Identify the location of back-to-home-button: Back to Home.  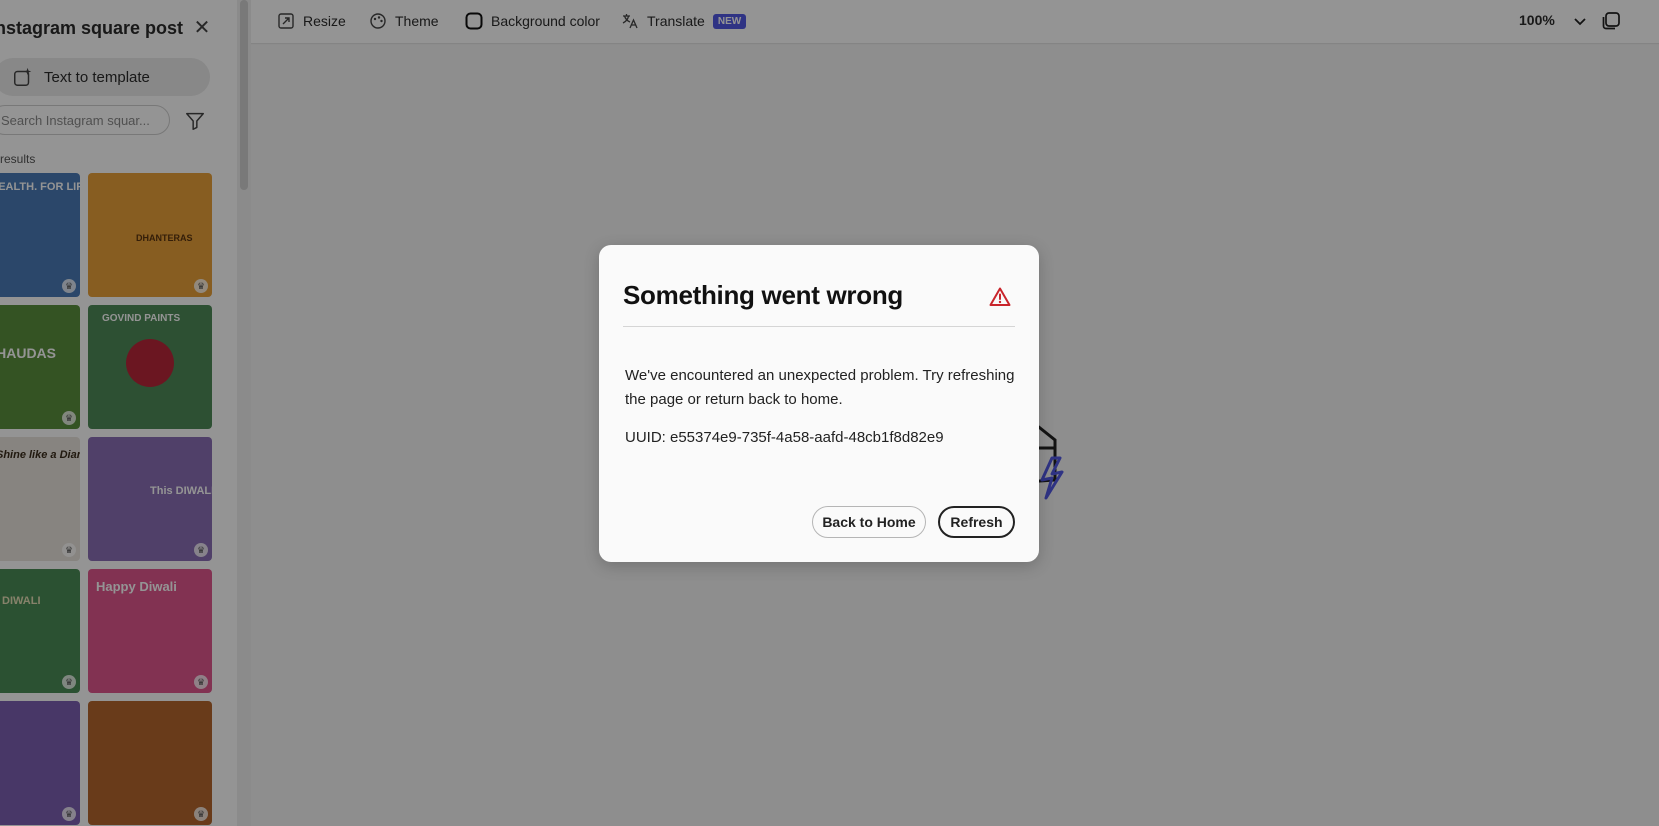
(869, 522).